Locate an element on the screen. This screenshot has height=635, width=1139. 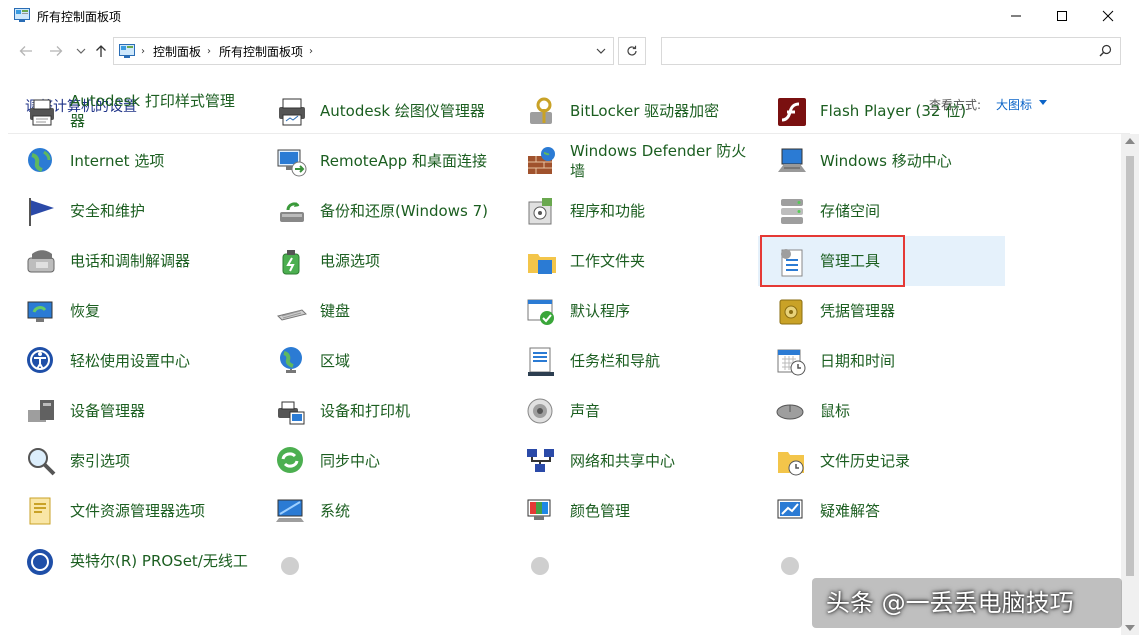
control-panel-item: 同步中心 is located at coordinates (378, 461).